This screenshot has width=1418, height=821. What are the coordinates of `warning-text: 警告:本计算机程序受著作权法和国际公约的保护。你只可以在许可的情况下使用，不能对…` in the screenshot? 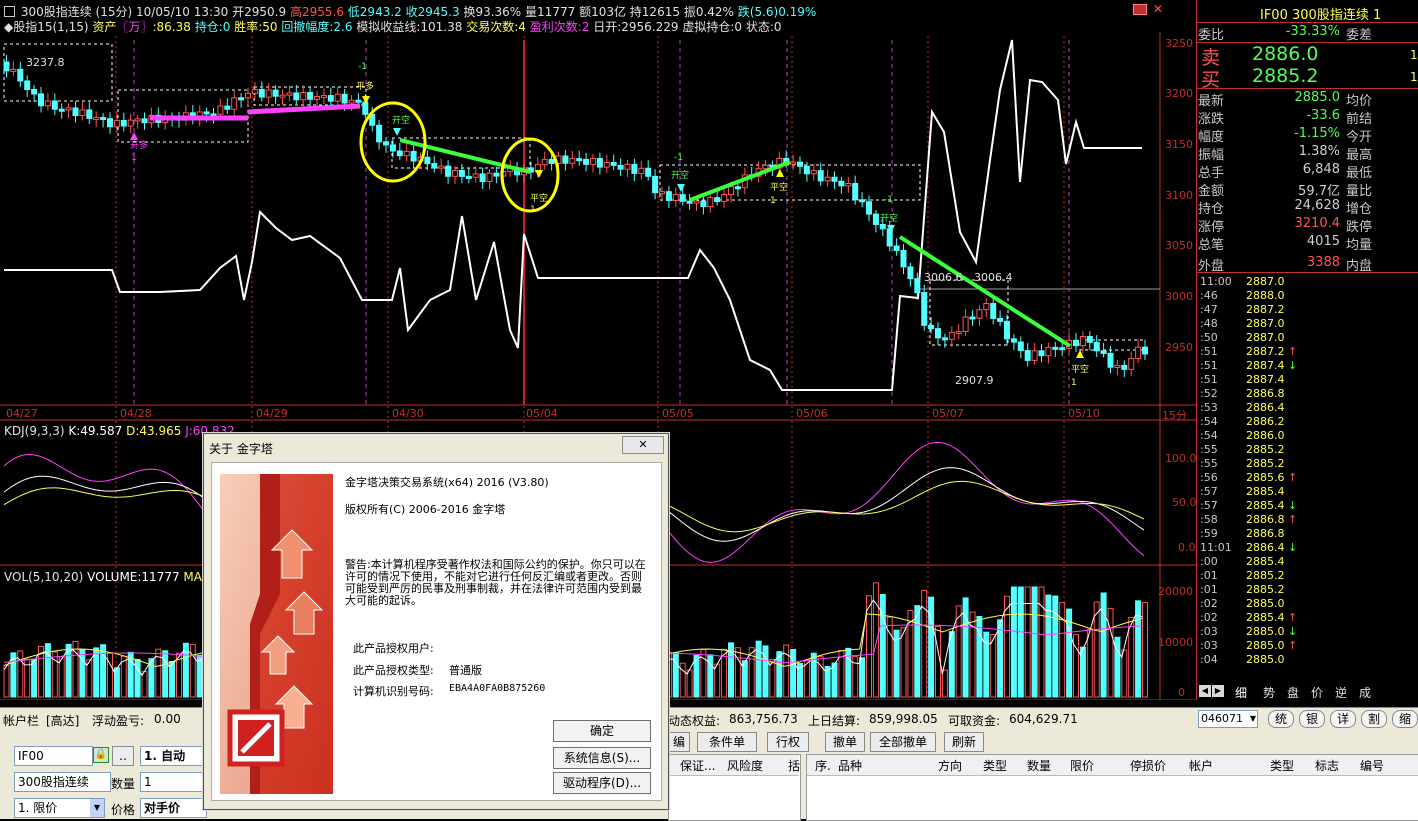 It's located at (495, 582).